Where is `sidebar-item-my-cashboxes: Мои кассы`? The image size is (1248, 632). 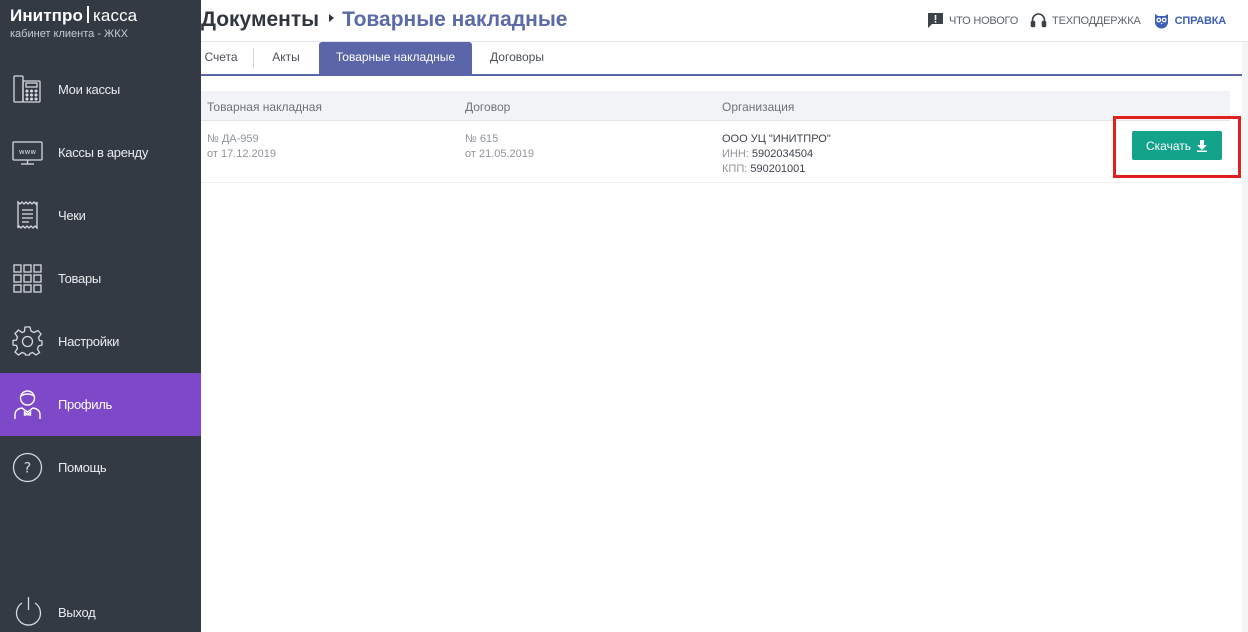 sidebar-item-my-cashboxes: Мои кассы is located at coordinates (100, 89).